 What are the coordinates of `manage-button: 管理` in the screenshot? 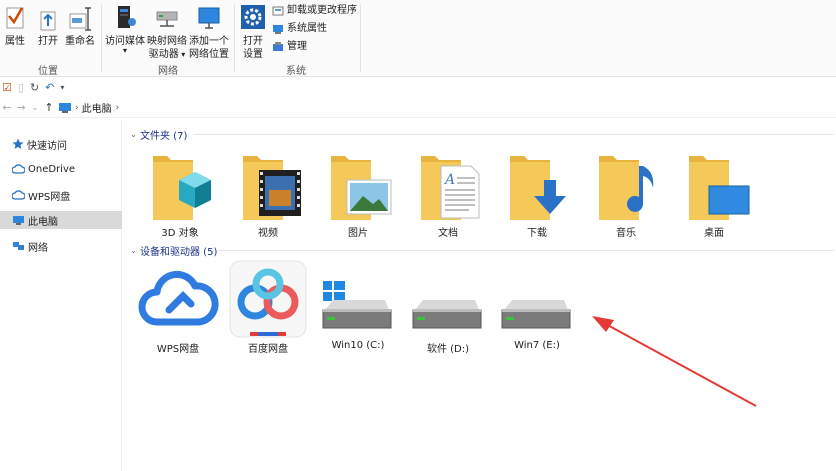 It's located at (289, 47).